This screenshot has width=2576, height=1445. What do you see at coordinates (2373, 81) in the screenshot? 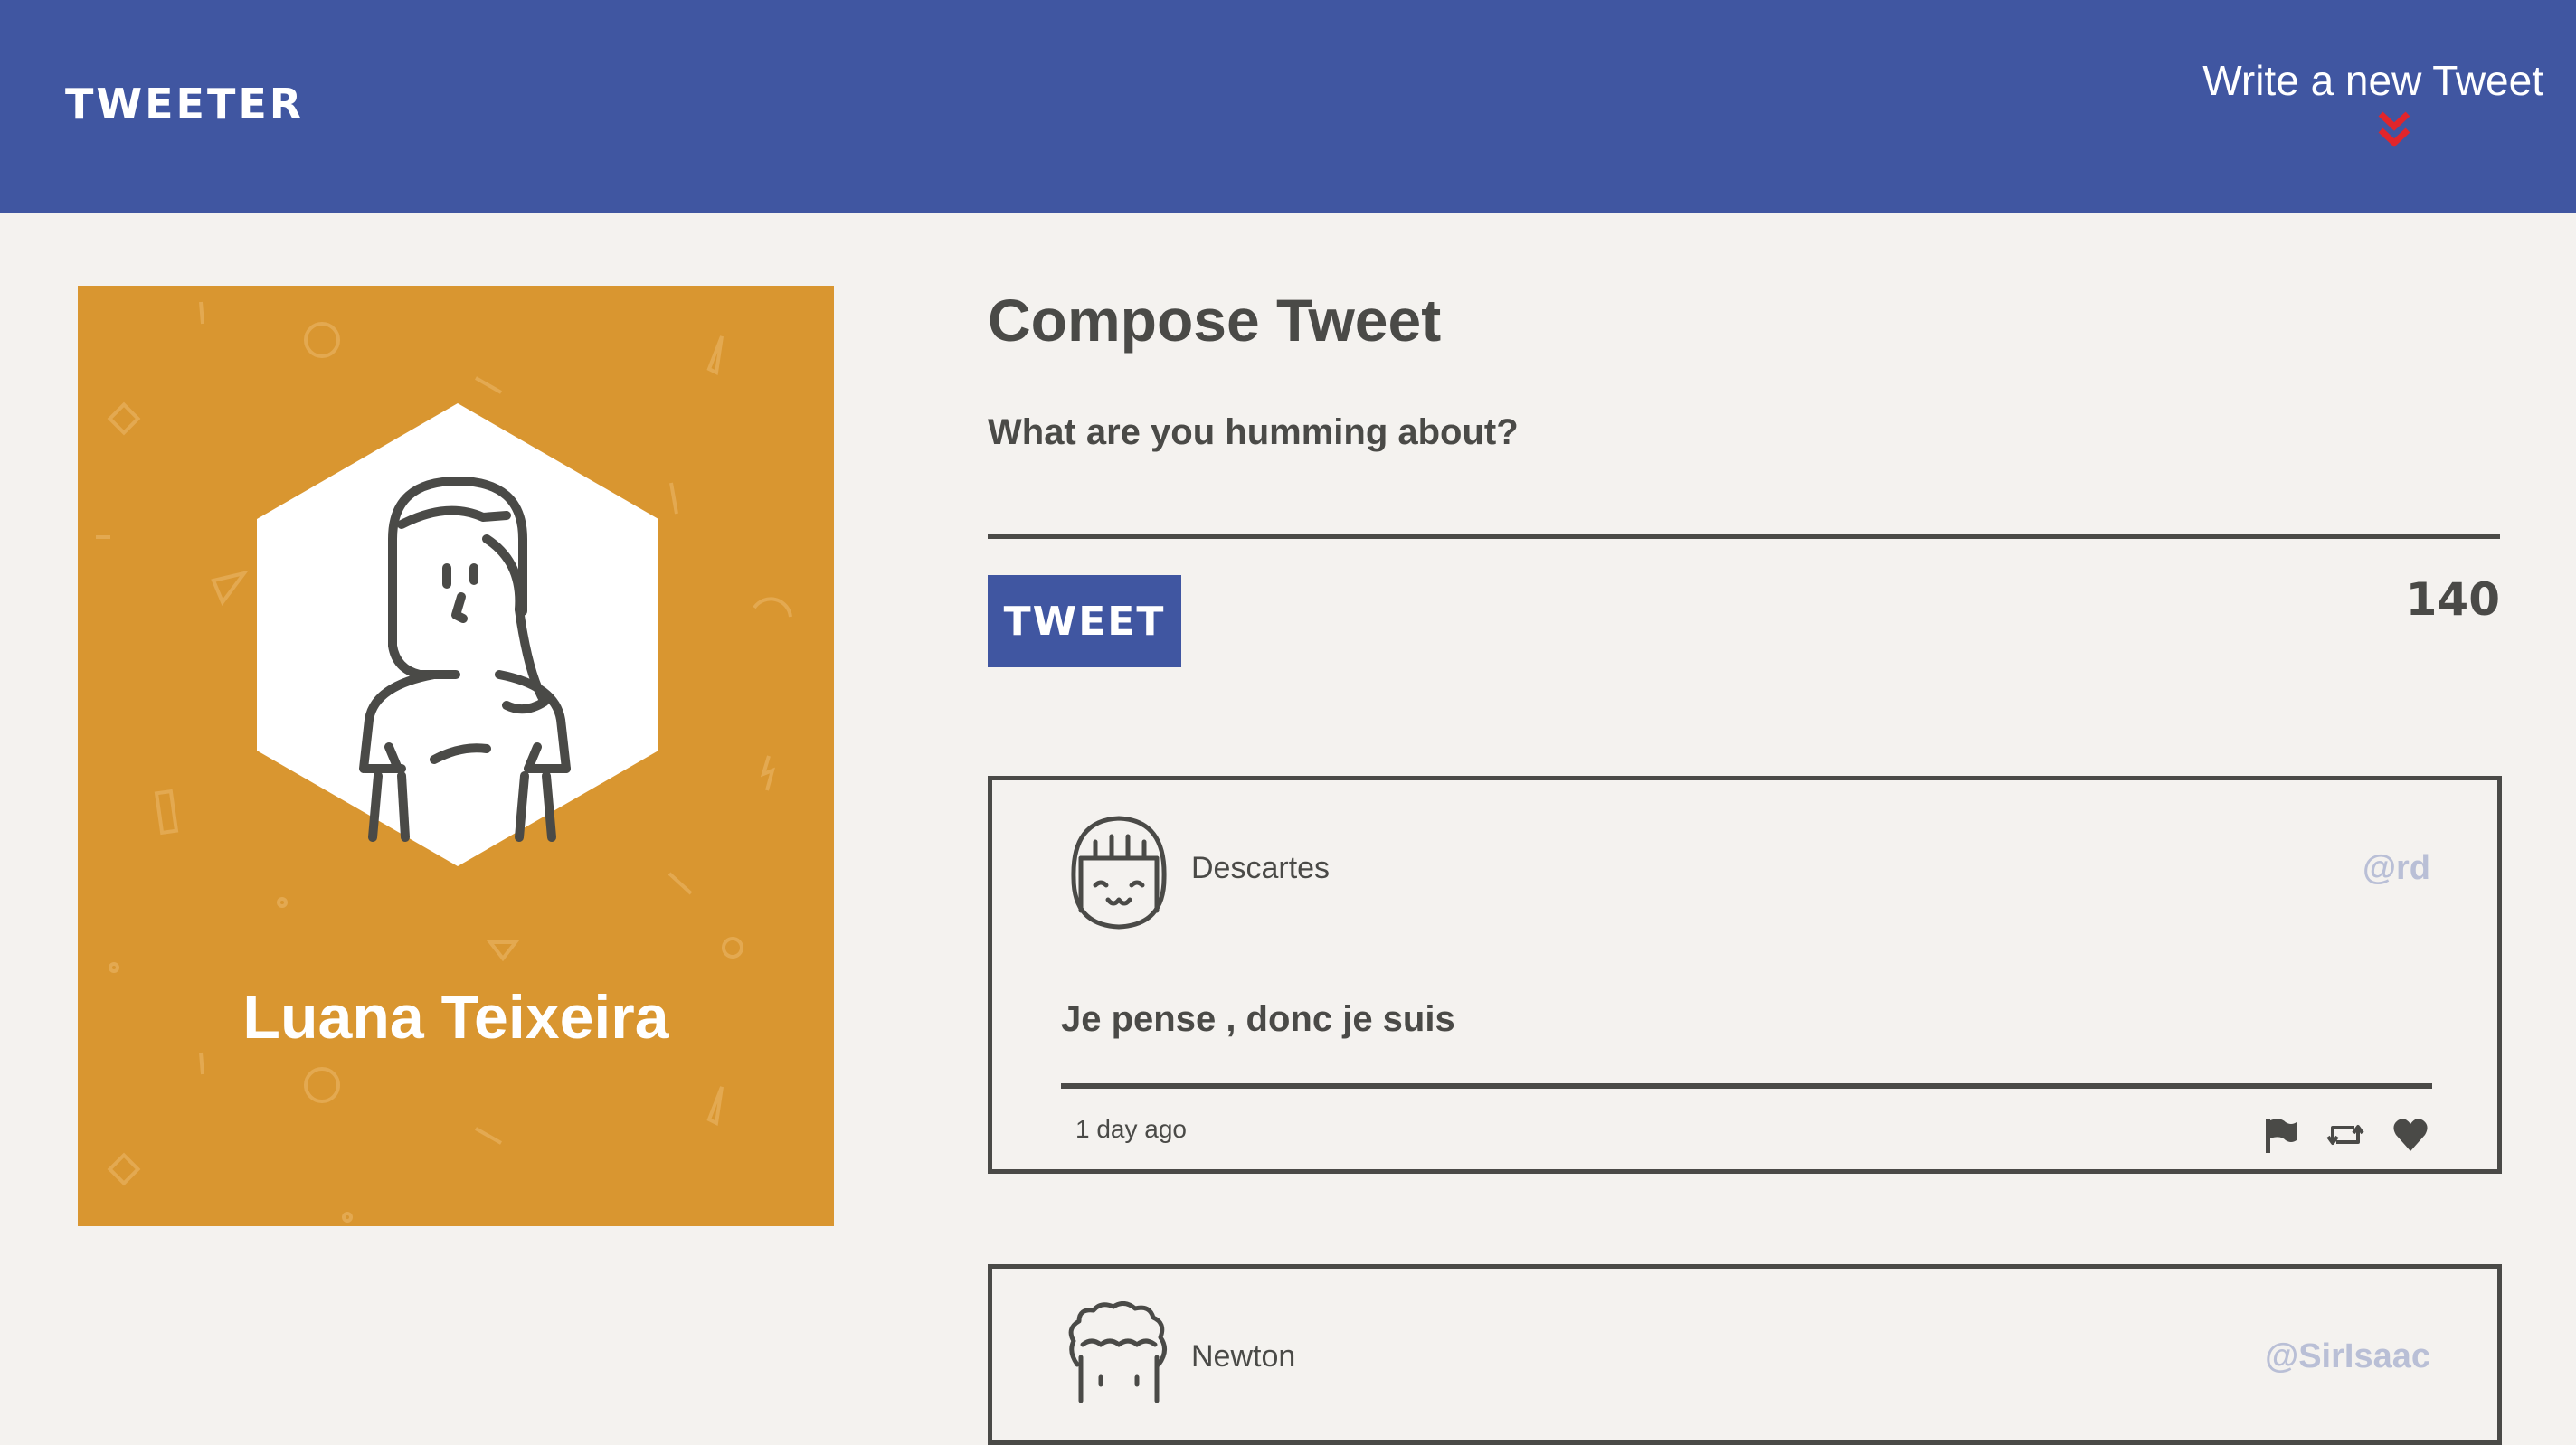
I see `write-new-tweet-label: Write a new Tweet` at bounding box center [2373, 81].